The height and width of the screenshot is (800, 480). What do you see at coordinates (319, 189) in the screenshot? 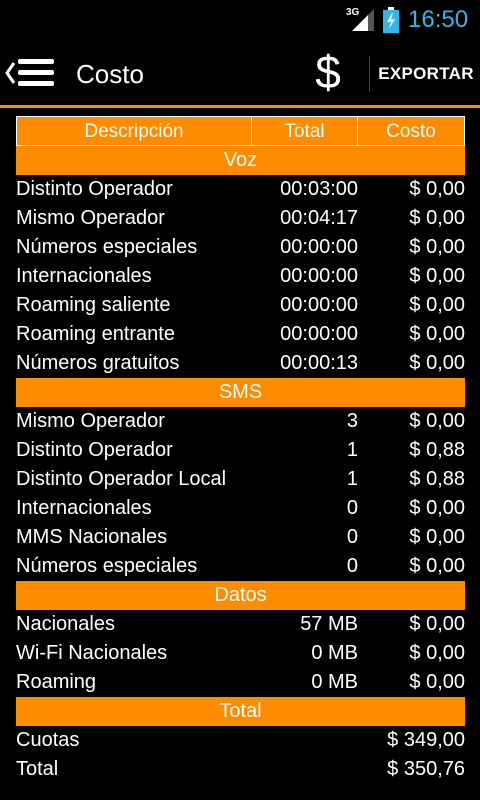
I see `row-total: 00:03:00` at bounding box center [319, 189].